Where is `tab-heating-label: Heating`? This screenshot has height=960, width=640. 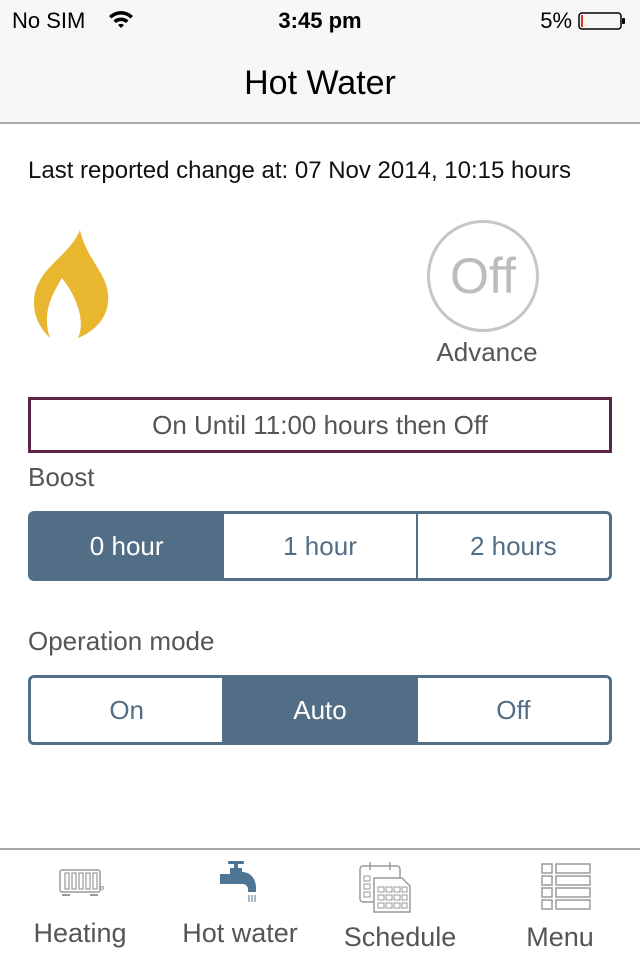
tab-heating-label: Heating is located at coordinates (80, 933).